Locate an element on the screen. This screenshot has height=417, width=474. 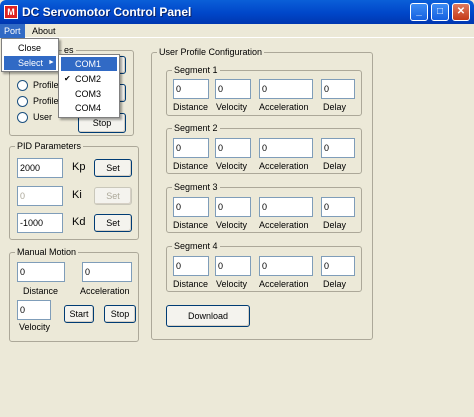
manual-distance-label: Distance is located at coordinates (41, 291).